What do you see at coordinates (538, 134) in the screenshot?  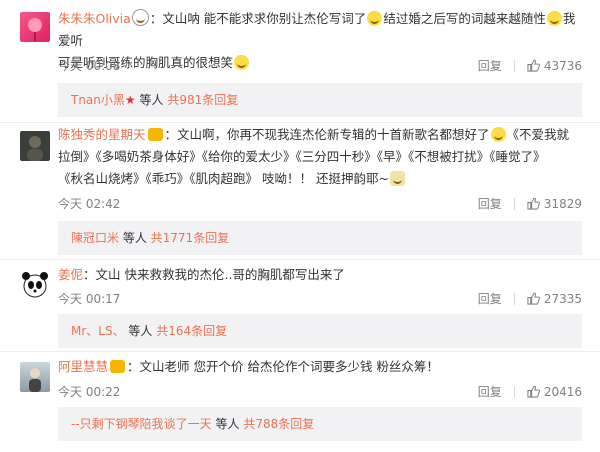 I see `comment-content: 《不爱我就` at bounding box center [538, 134].